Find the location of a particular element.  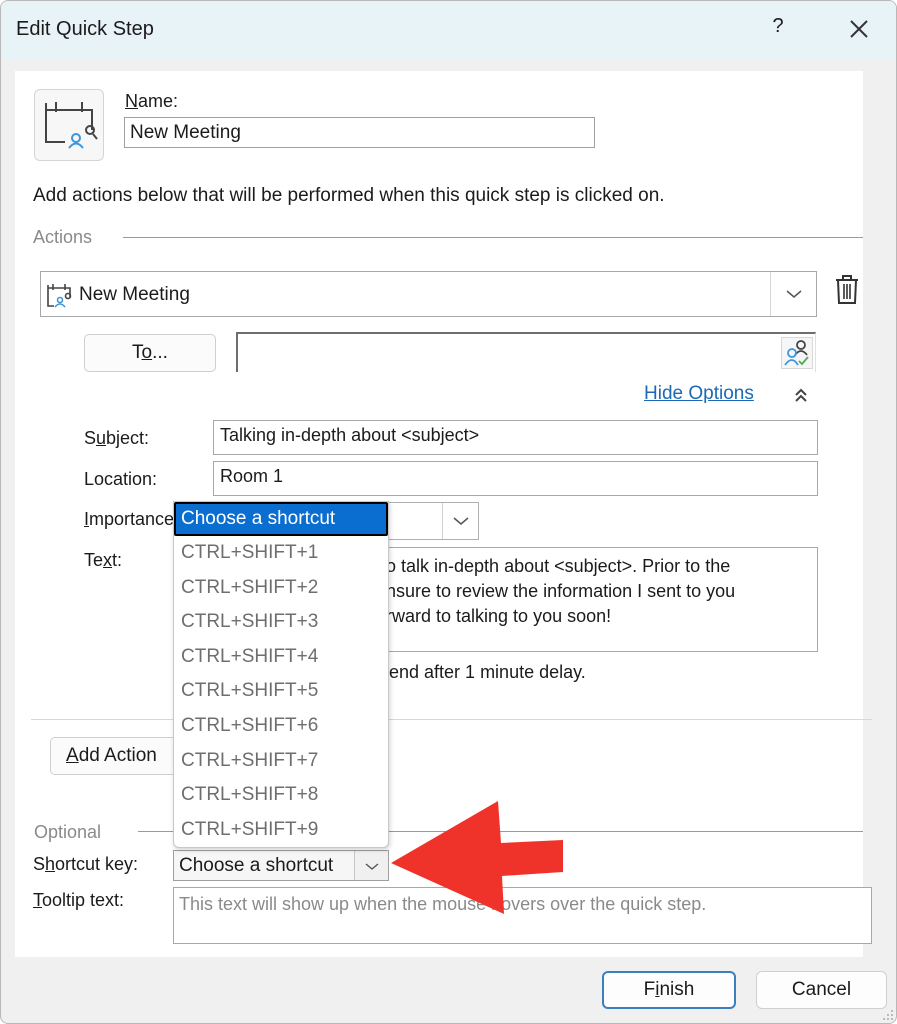

name-input is located at coordinates (359, 132).